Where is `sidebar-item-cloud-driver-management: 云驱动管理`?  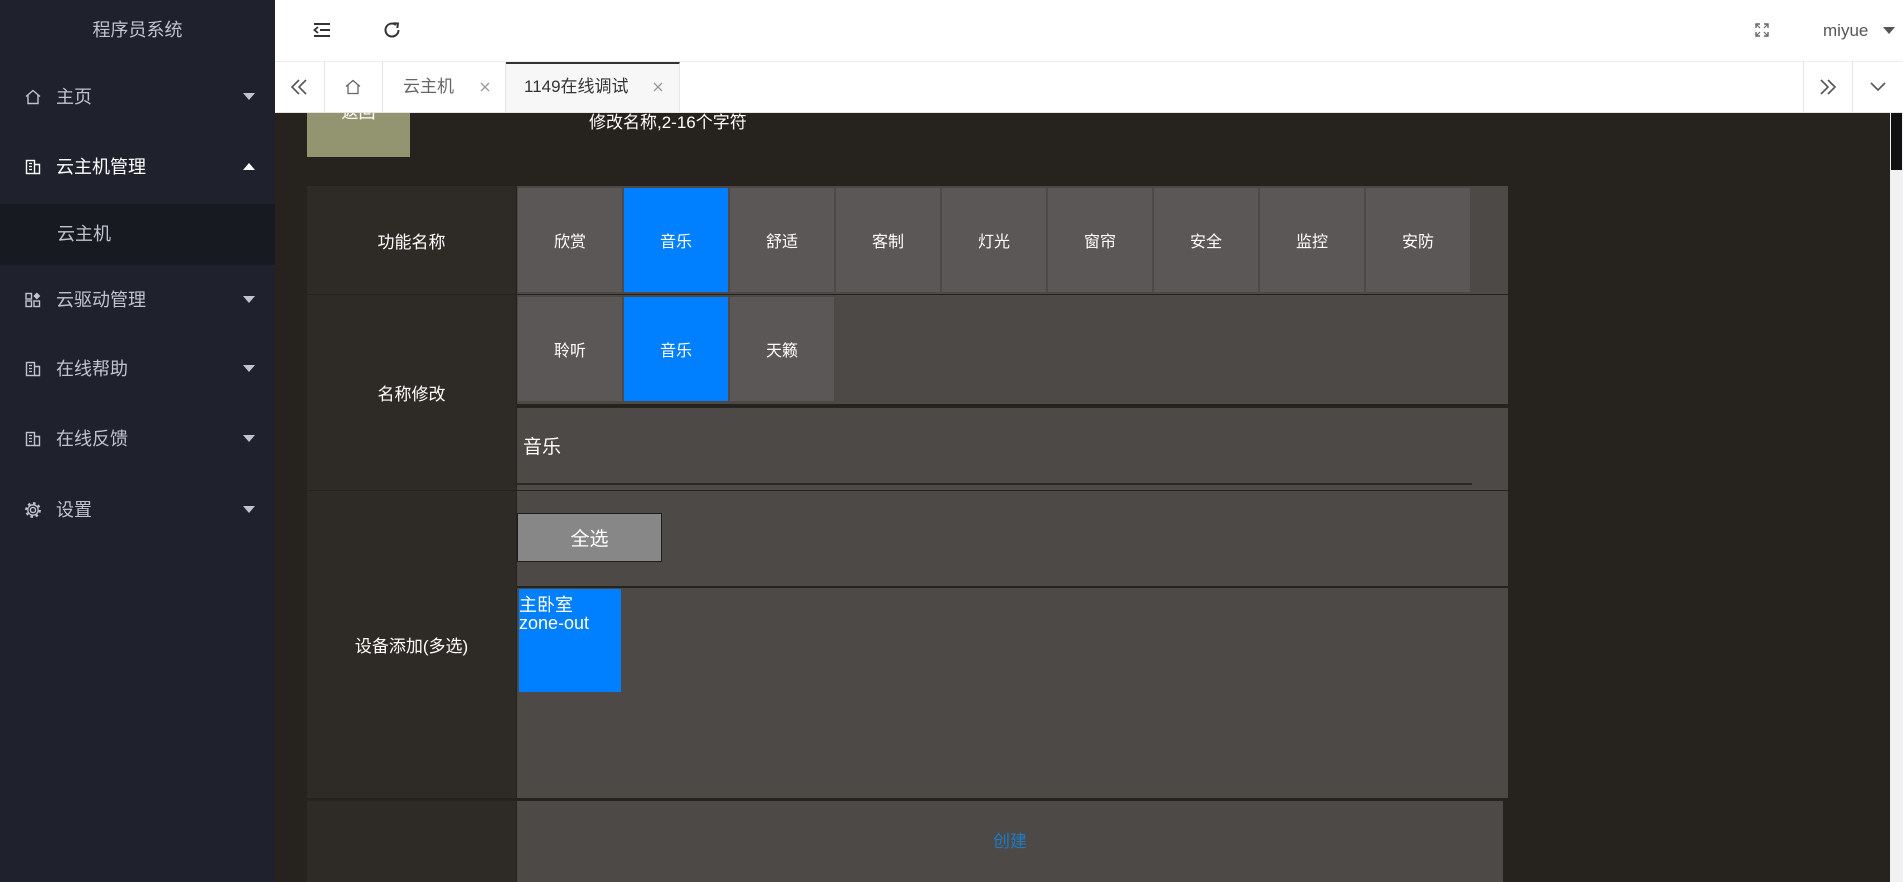
sidebar-item-cloud-driver-management: 云驱动管理 is located at coordinates (137, 300).